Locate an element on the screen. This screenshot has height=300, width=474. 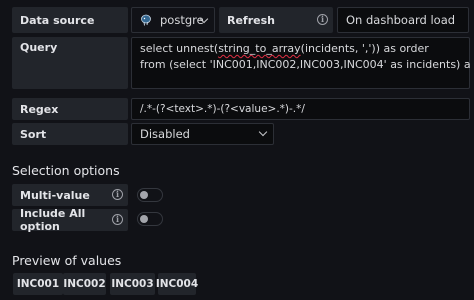
refresh-label-text: Refresh is located at coordinates (251, 20).